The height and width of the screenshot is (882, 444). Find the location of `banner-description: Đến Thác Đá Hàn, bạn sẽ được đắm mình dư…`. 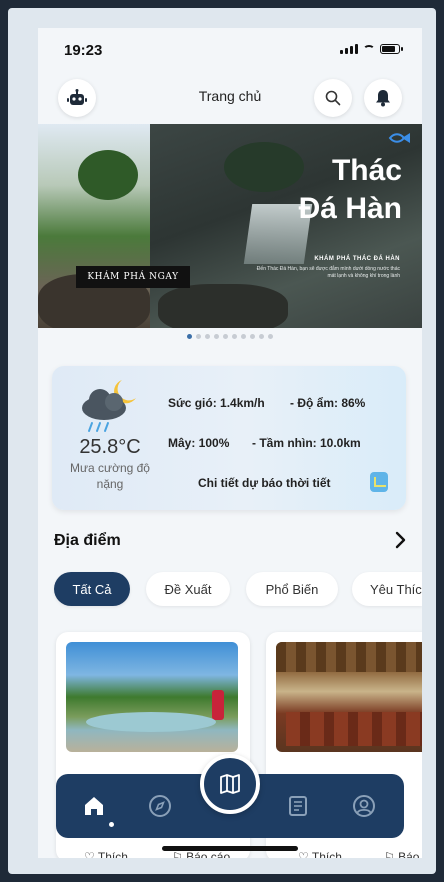

banner-description: Đến Thác Đá Hàn, bạn sẽ được đắm mình dư… is located at coordinates (328, 272).